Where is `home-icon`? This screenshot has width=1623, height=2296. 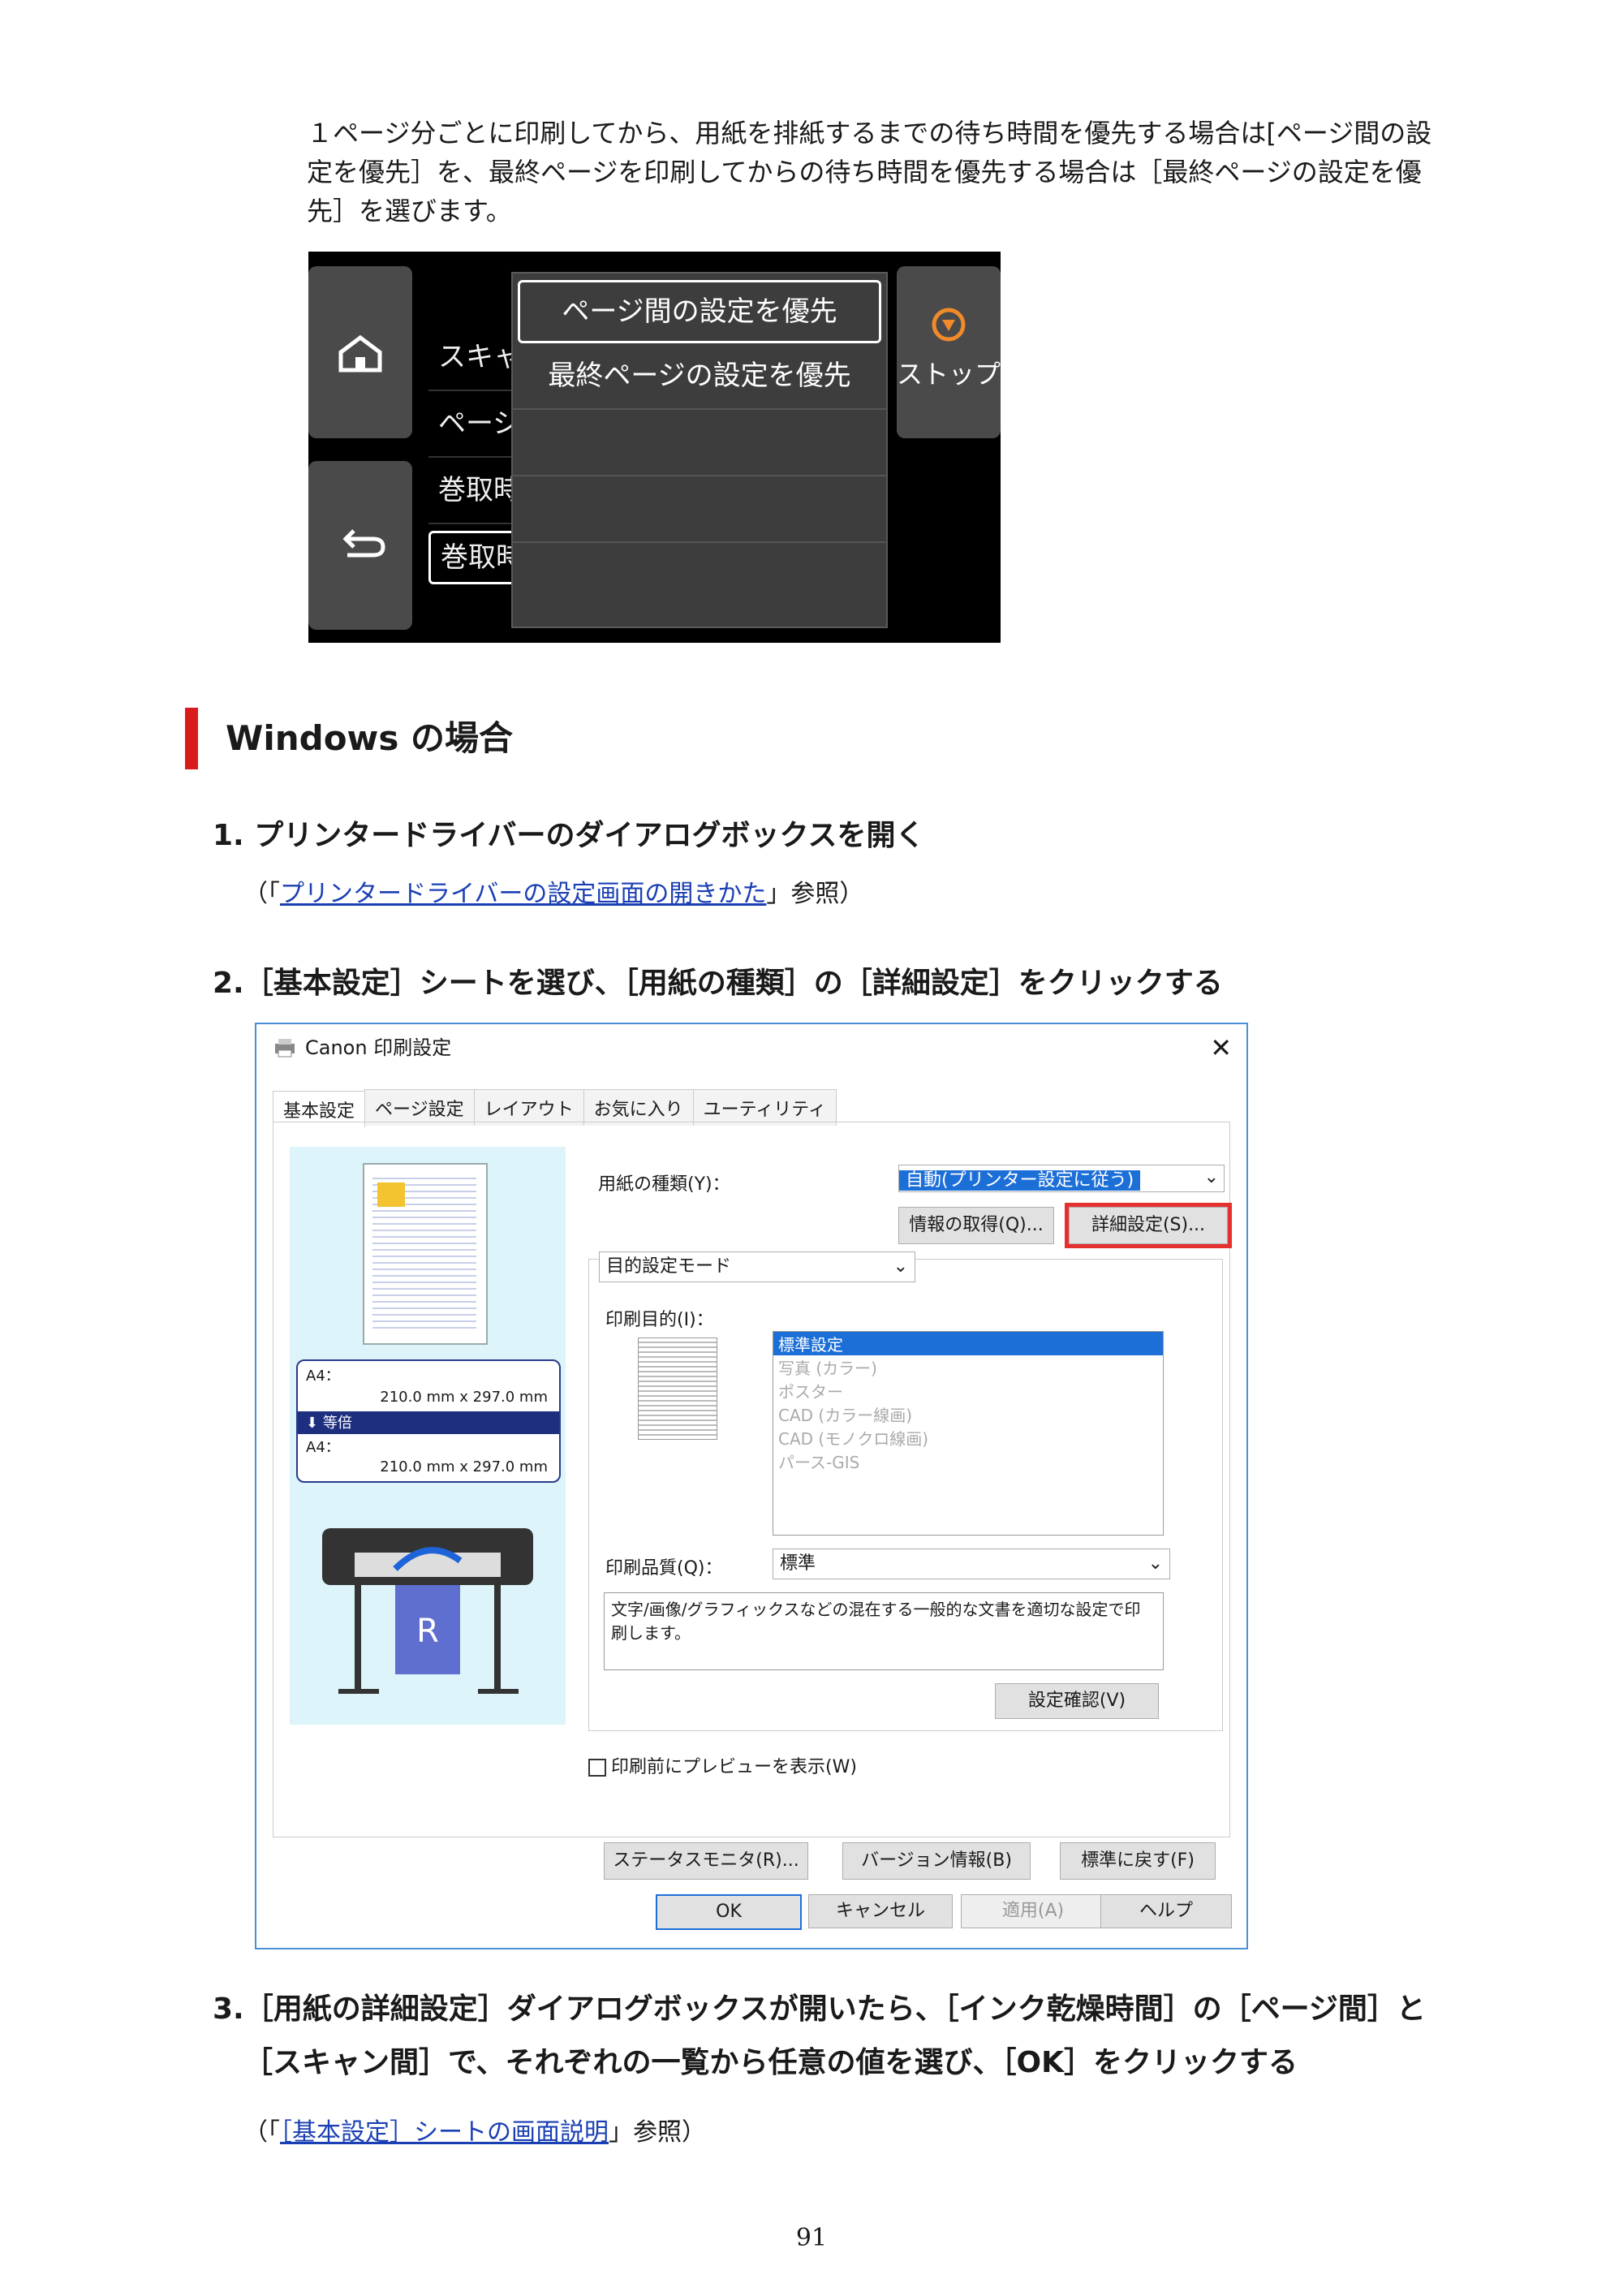
home-icon is located at coordinates (360, 353).